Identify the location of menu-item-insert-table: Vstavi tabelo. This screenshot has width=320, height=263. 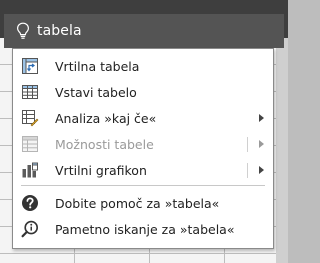
(143, 92).